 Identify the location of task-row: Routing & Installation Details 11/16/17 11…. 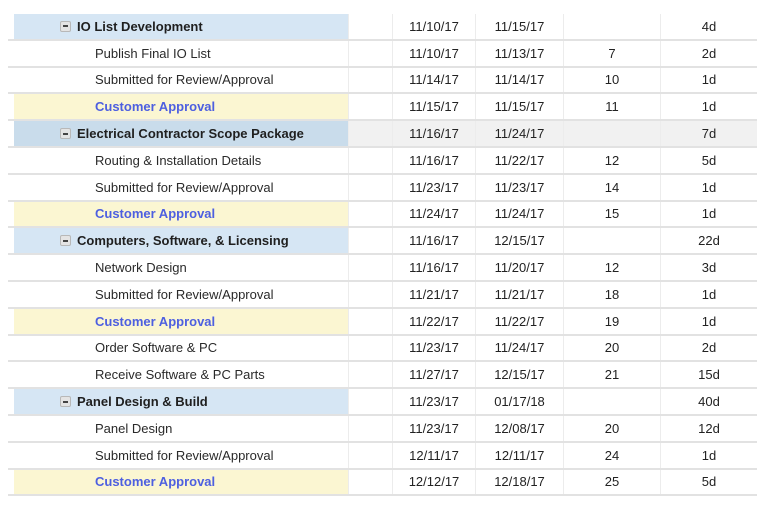
(382, 161).